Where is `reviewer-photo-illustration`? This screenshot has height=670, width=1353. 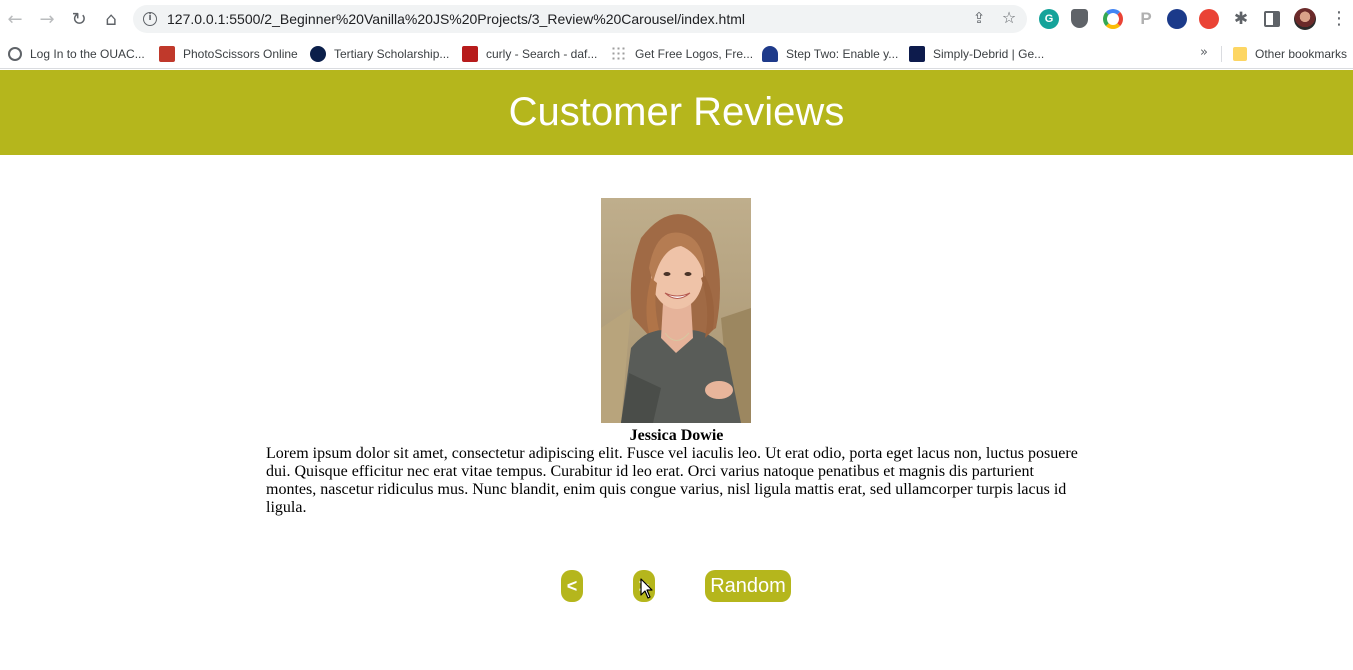 reviewer-photo-illustration is located at coordinates (676, 310).